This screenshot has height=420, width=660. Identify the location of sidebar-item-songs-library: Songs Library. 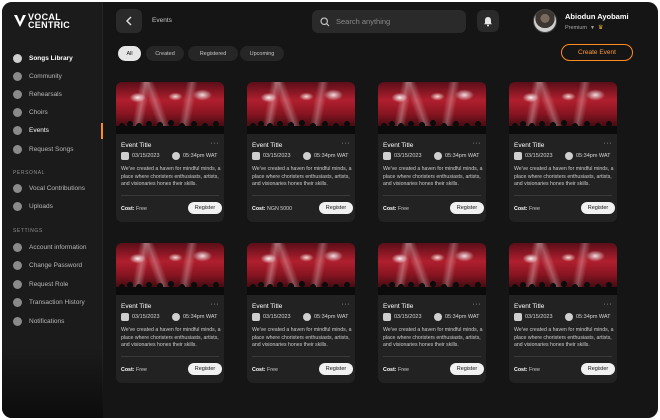
(52, 58).